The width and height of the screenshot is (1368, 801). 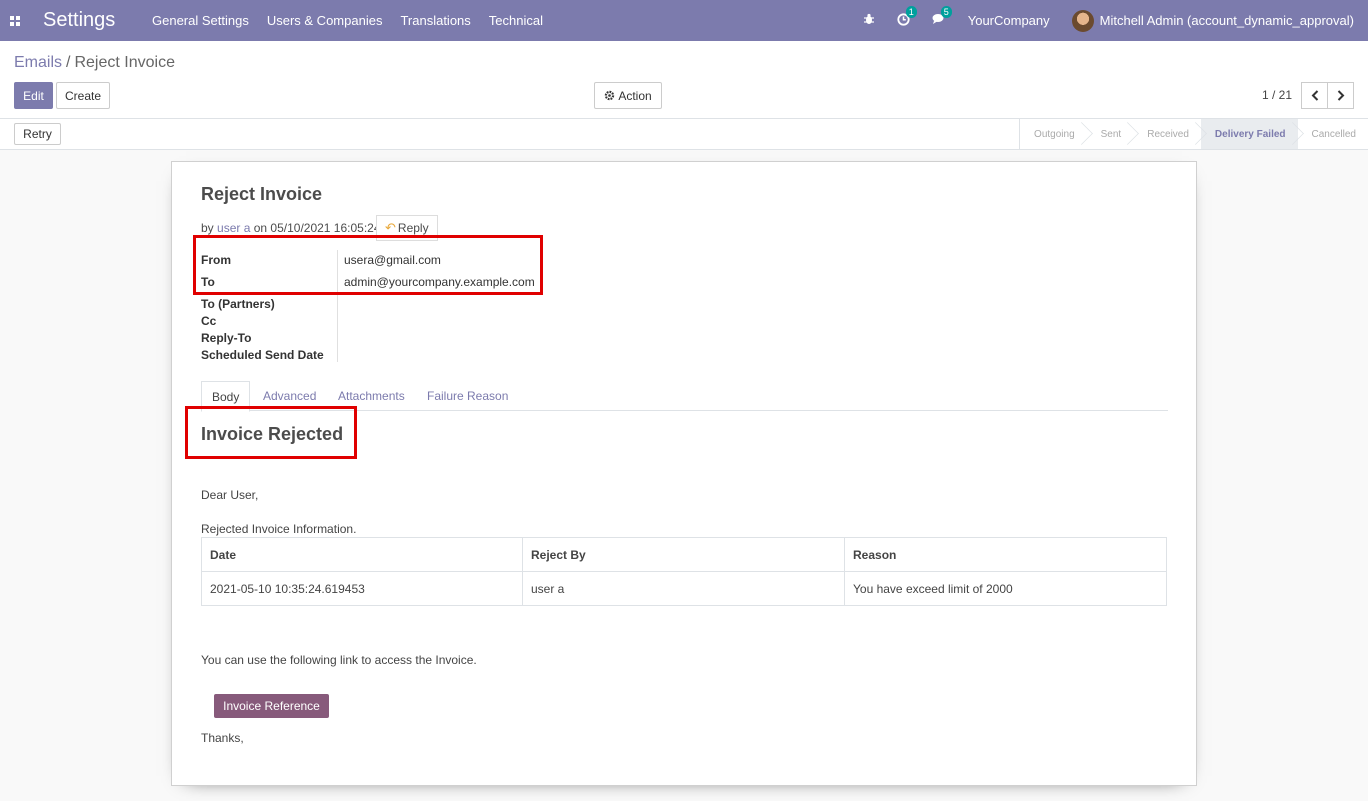 What do you see at coordinates (271, 432) in the screenshot?
I see `highlight-box-heading` at bounding box center [271, 432].